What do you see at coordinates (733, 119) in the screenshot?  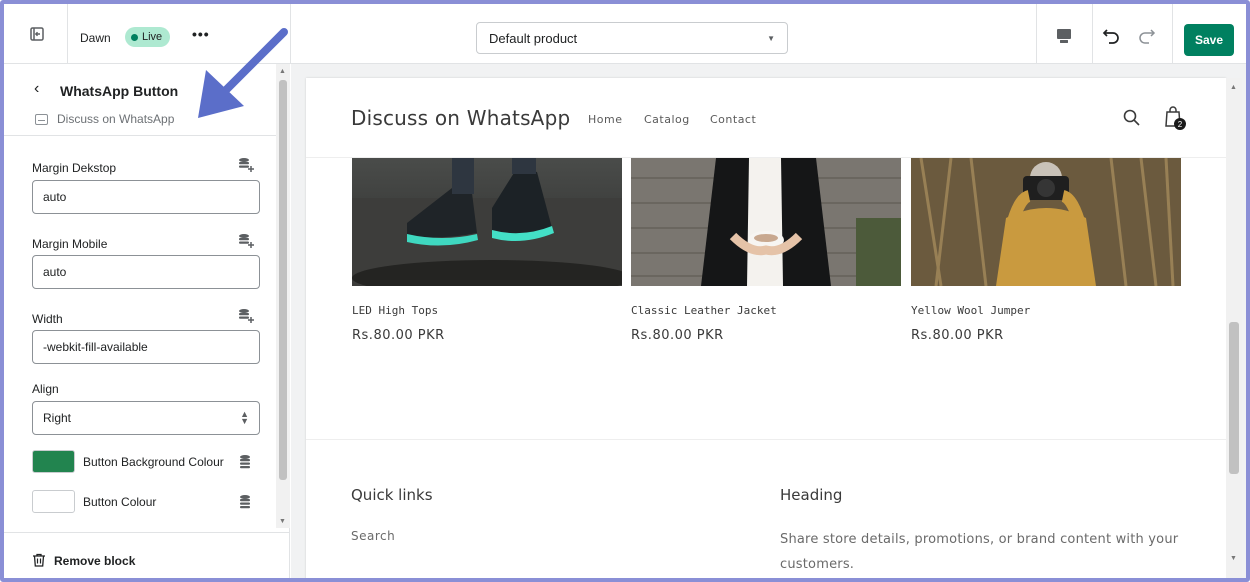 I see `nav-link-contact: Contact` at bounding box center [733, 119].